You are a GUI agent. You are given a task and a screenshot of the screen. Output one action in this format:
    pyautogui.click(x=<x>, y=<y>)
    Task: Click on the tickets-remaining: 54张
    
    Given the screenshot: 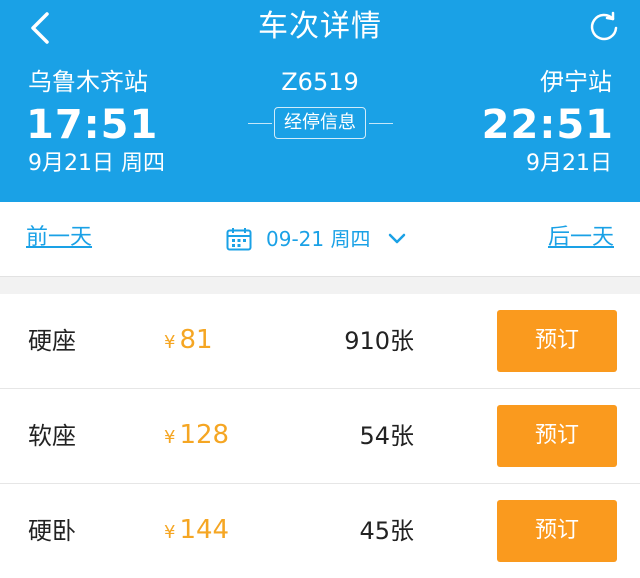 What is the action you would take?
    pyautogui.click(x=386, y=436)
    